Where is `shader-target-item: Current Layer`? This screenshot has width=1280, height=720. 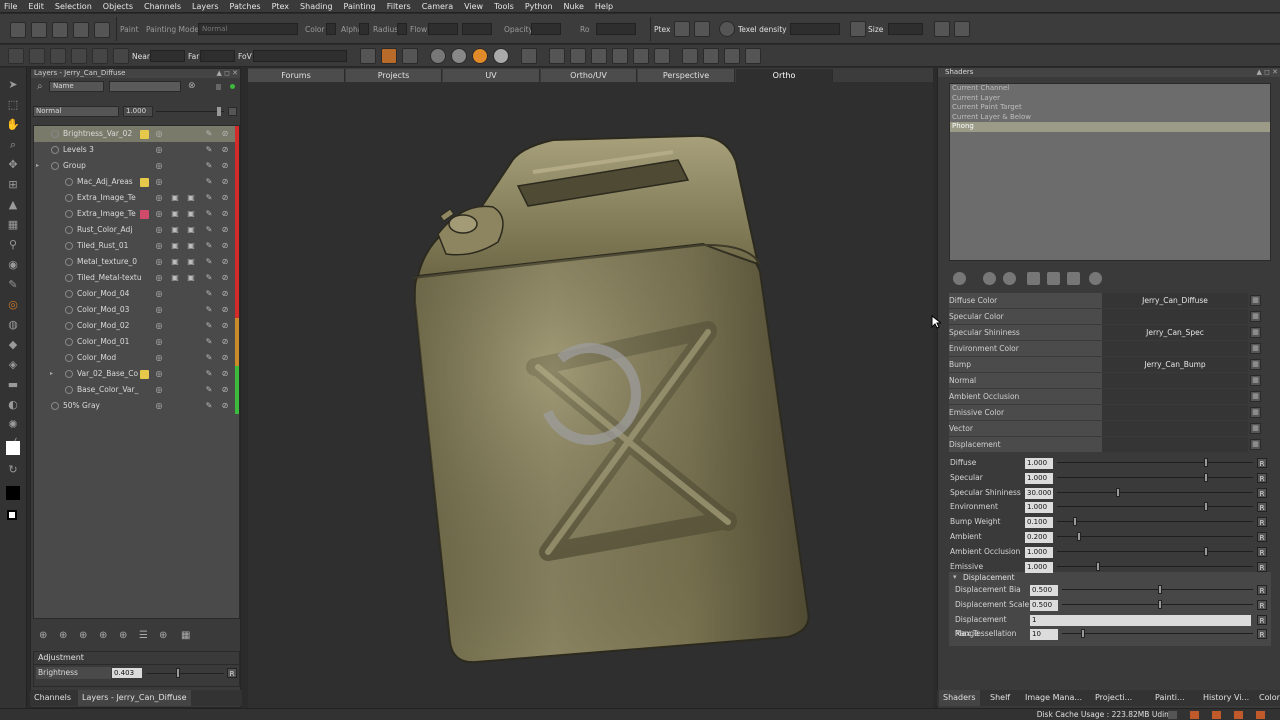
shader-target-item: Current Layer is located at coordinates (1110, 99).